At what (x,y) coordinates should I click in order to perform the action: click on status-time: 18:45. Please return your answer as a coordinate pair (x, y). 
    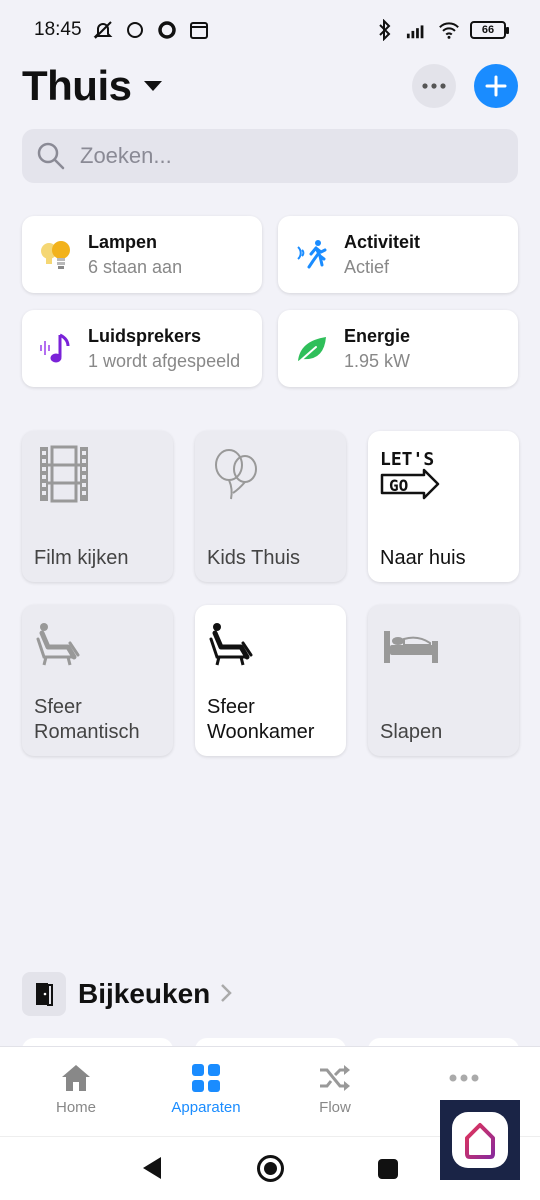
    Looking at the image, I should click on (58, 29).